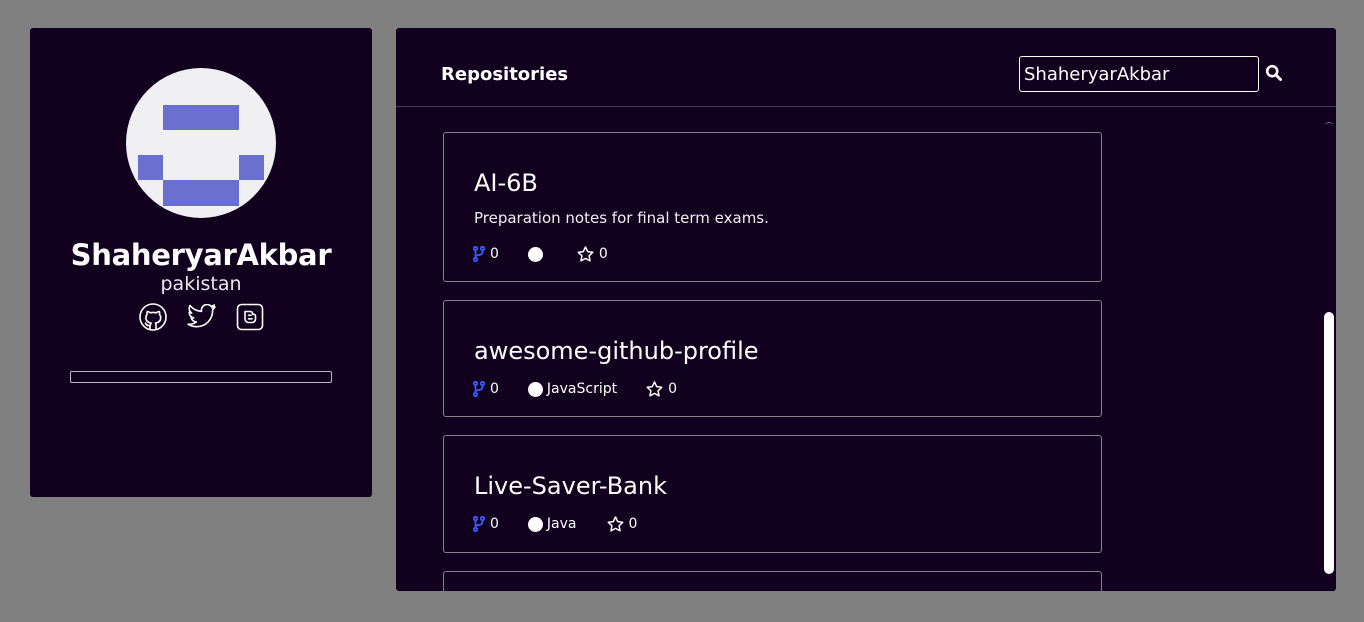 This screenshot has height=622, width=1364. I want to click on search-input, so click(1139, 74).